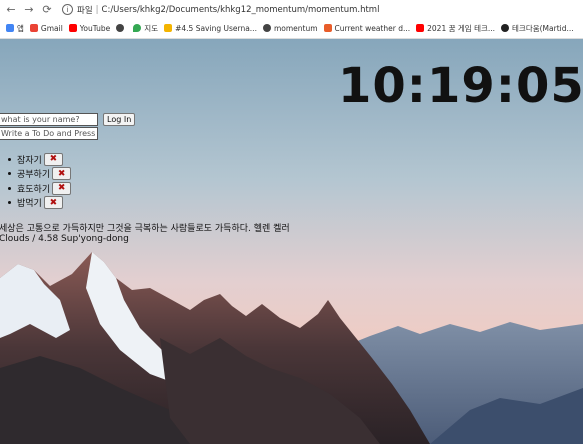  Describe the element at coordinates (95, 28) in the screenshot. I see `bookmark-label: YouTube` at that location.